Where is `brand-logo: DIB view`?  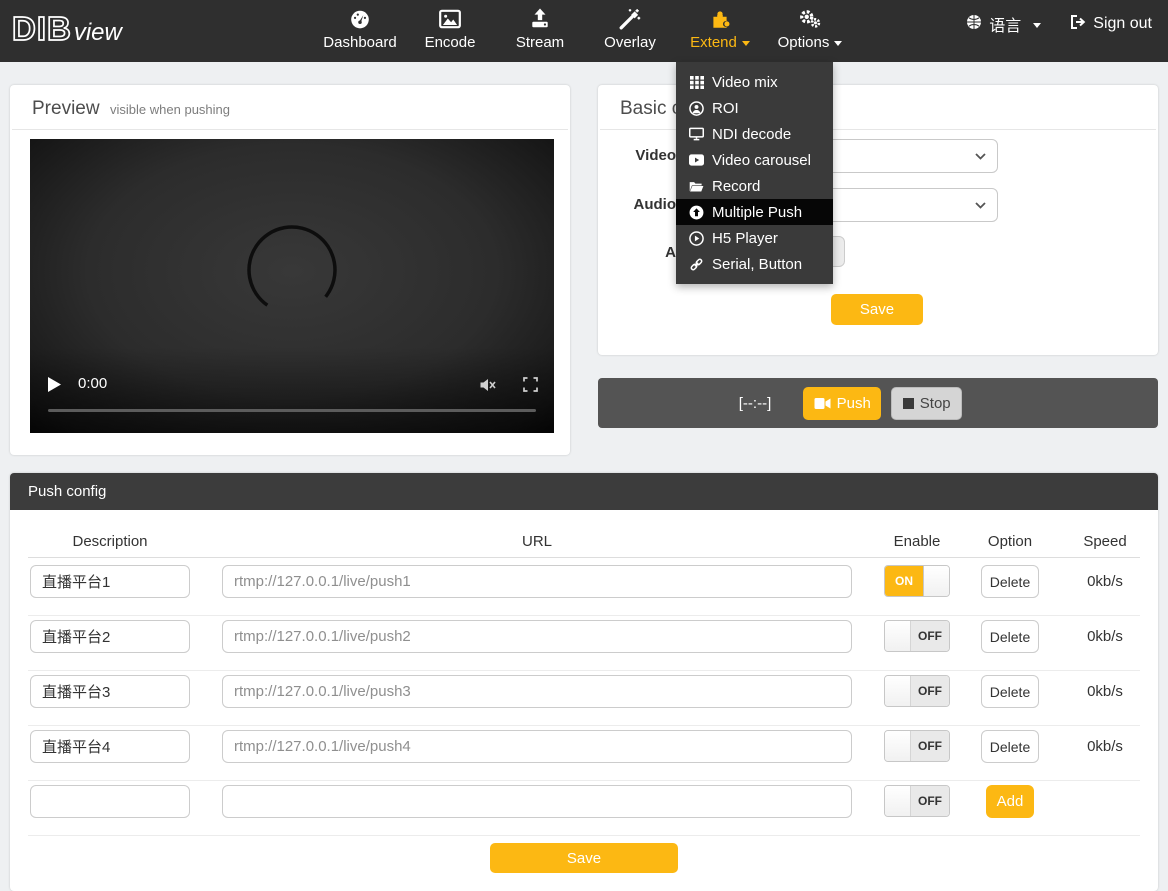
brand-logo: DIB view is located at coordinates (66, 28).